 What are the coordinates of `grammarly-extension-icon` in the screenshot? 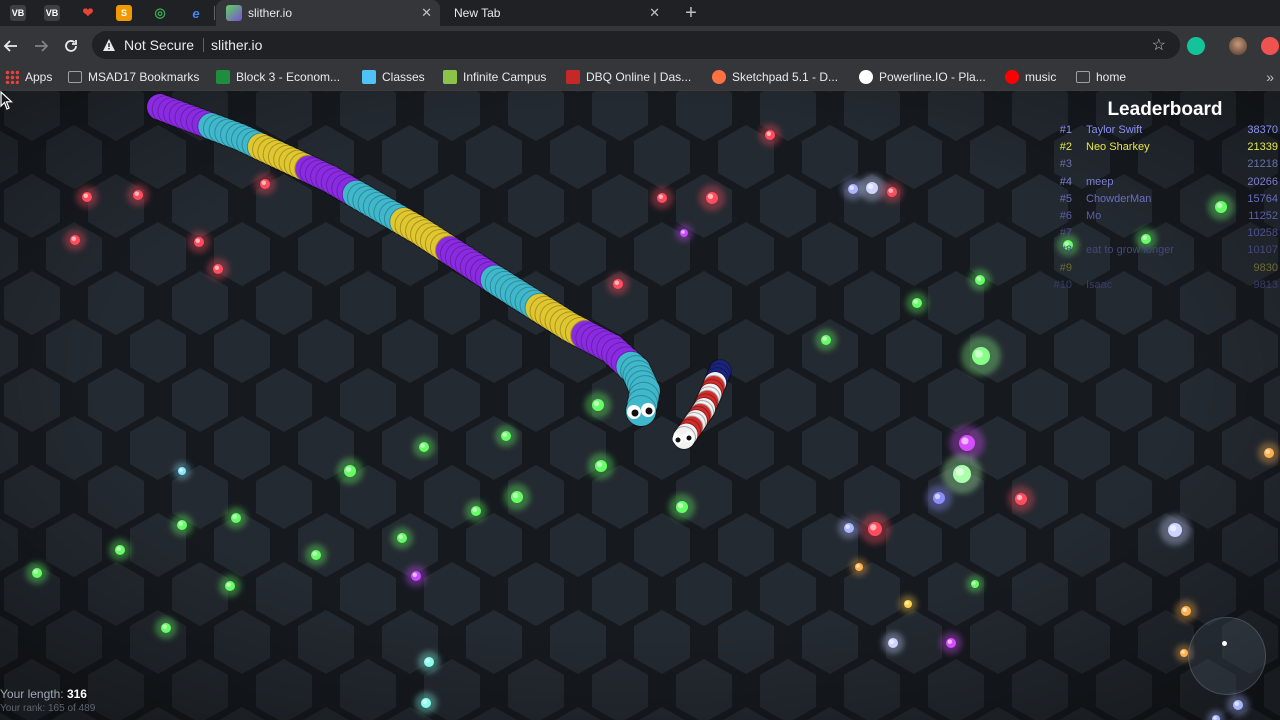 It's located at (1196, 46).